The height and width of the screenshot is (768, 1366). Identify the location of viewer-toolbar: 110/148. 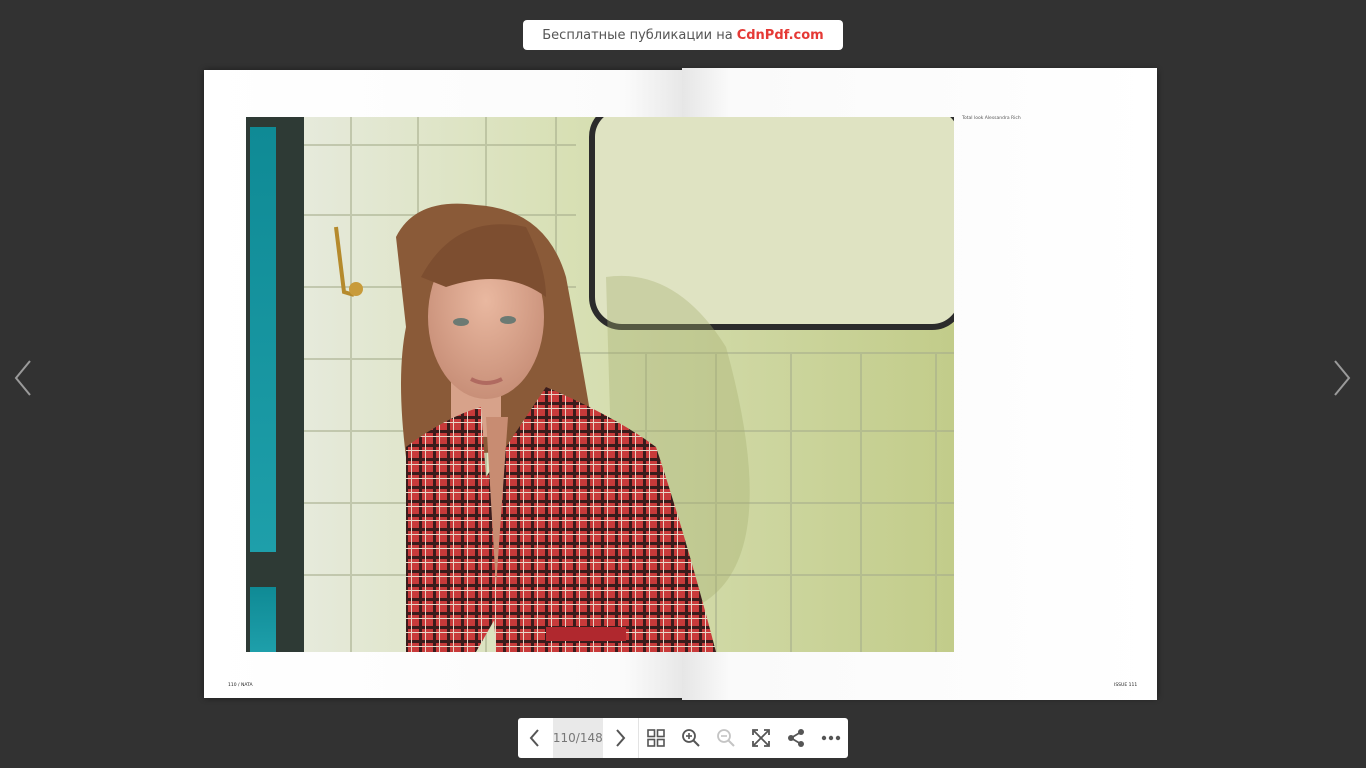
(683, 738).